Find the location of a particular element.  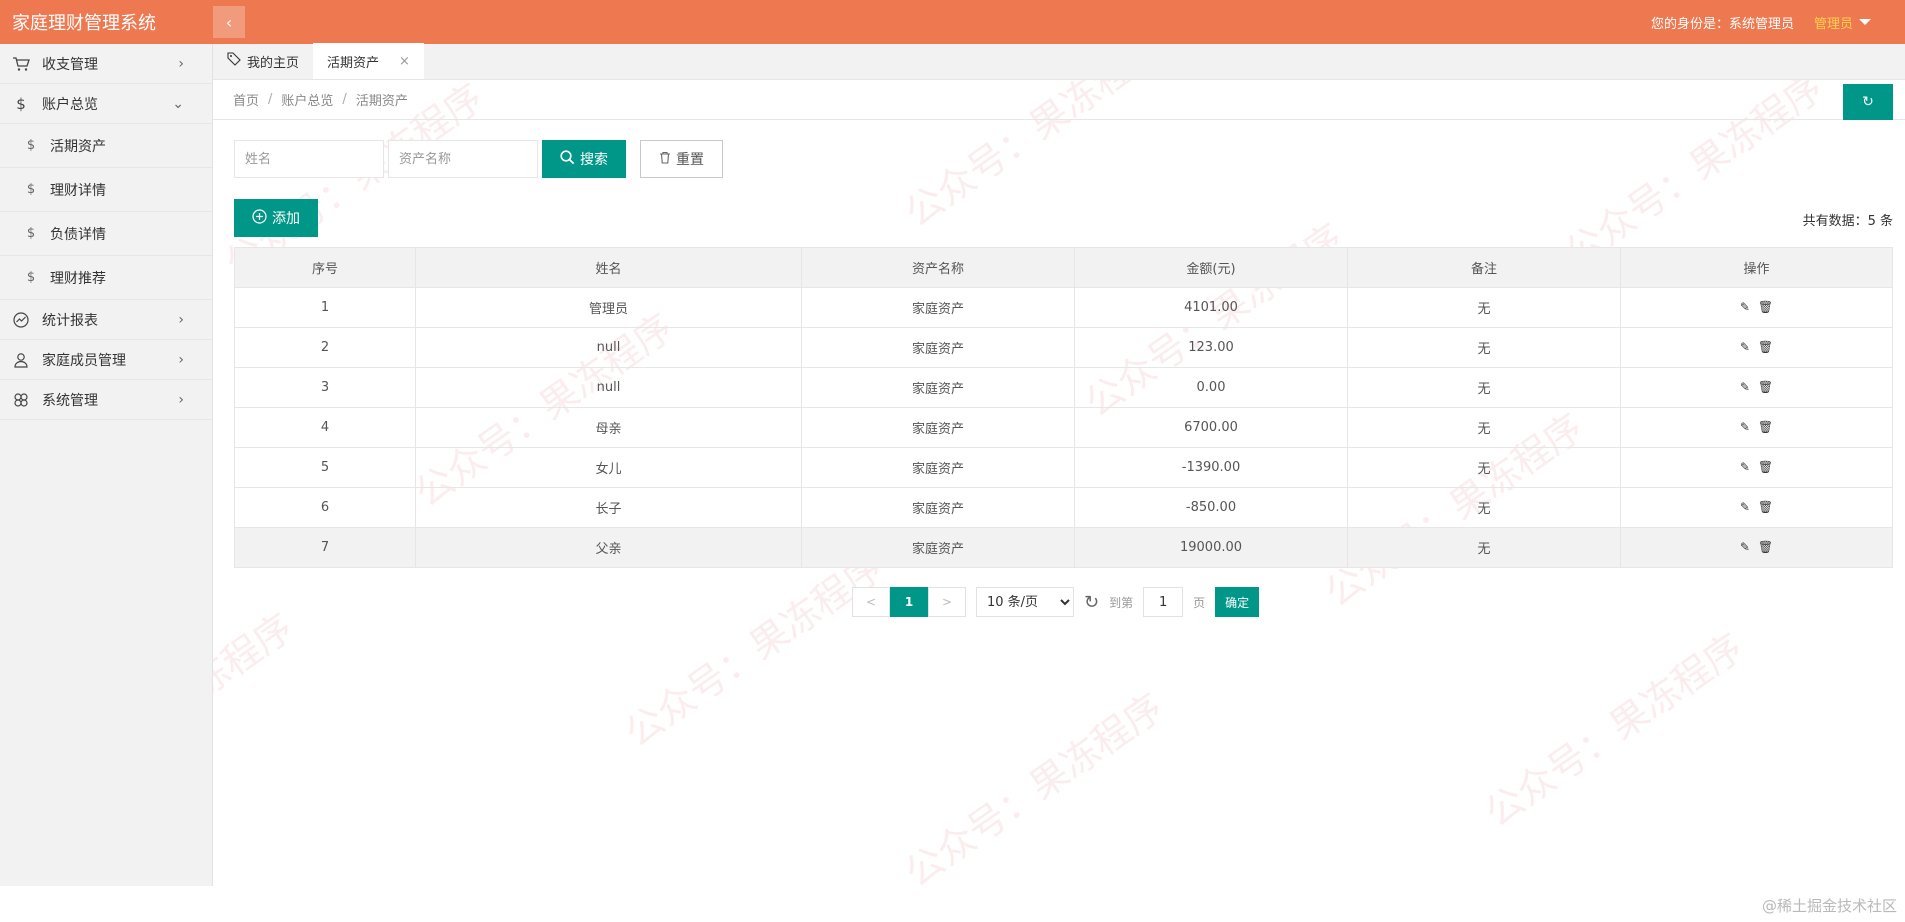

cell-index: 6 is located at coordinates (325, 507).